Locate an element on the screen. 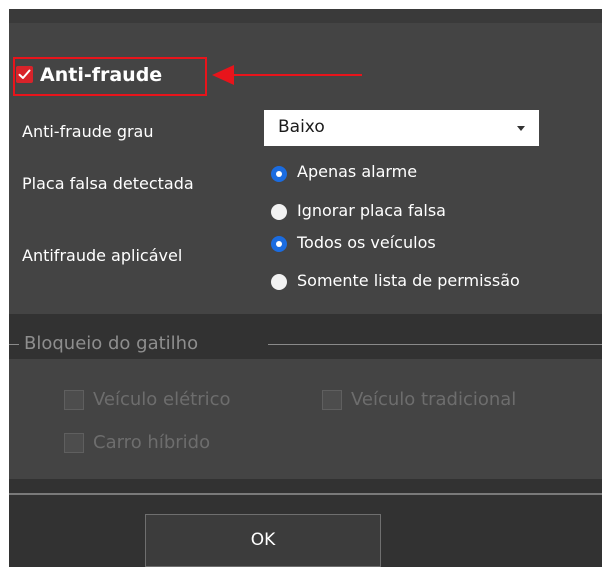 Image resolution: width=602 pixels, height=567 pixels. grau-label: Anti-fraude grau is located at coordinates (88, 131).